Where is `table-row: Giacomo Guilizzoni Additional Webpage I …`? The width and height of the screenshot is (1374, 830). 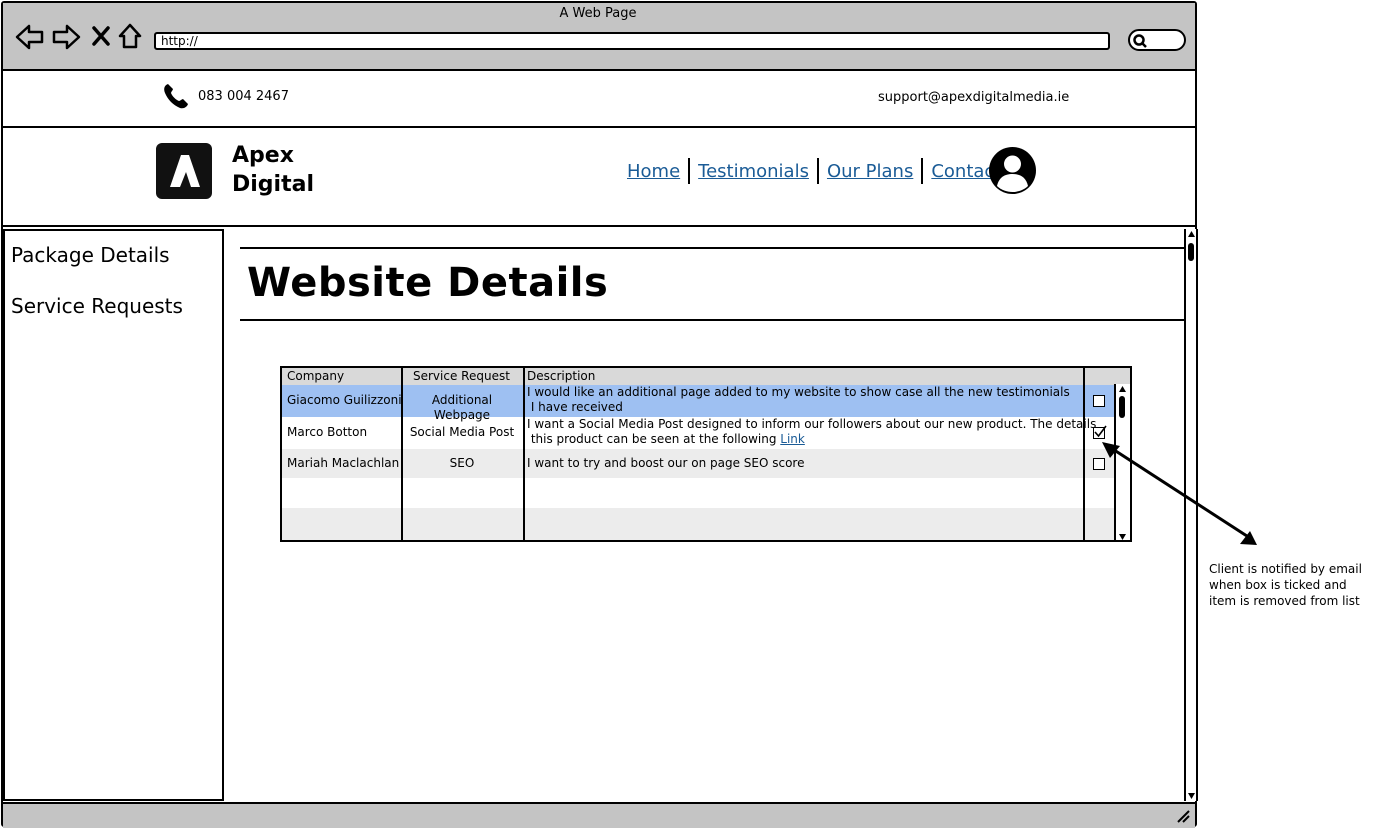
table-row: Giacomo Guilizzoni Additional Webpage I … is located at coordinates (706, 403).